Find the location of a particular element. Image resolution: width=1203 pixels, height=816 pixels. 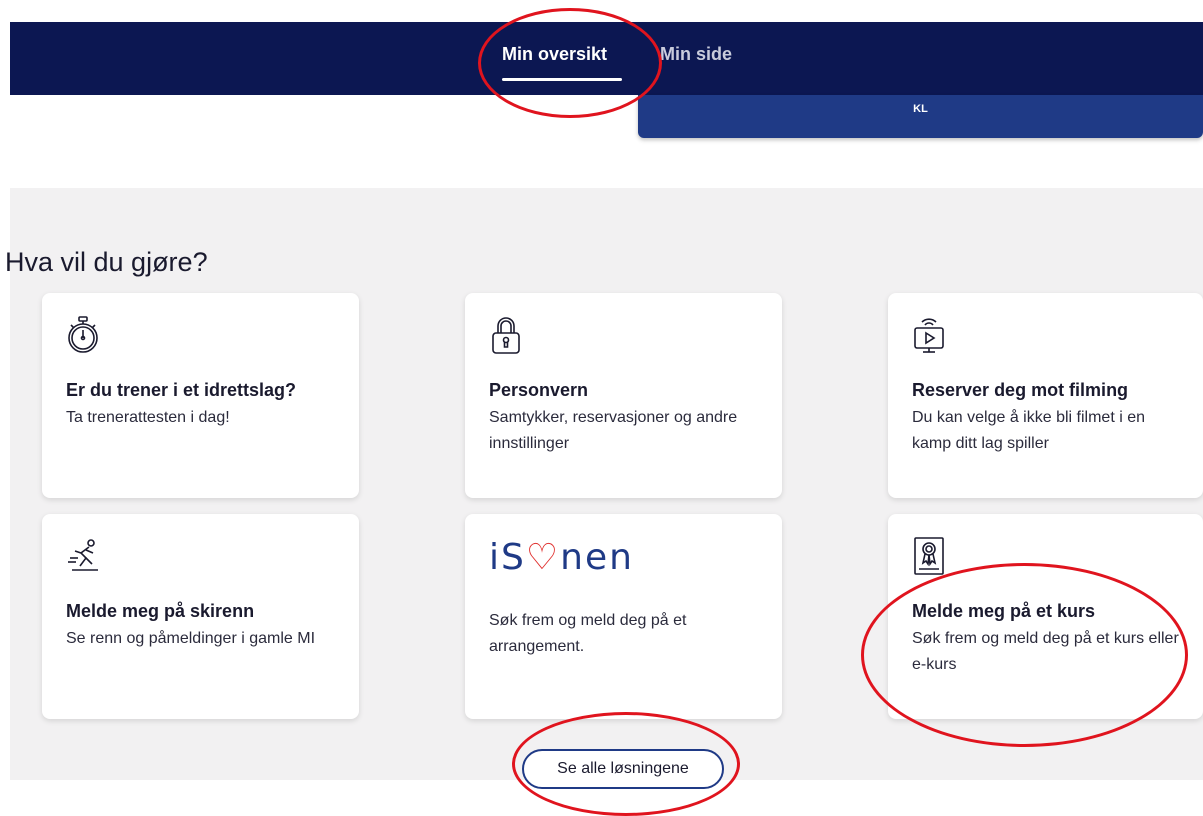

stopwatch-icon is located at coordinates (83, 334).